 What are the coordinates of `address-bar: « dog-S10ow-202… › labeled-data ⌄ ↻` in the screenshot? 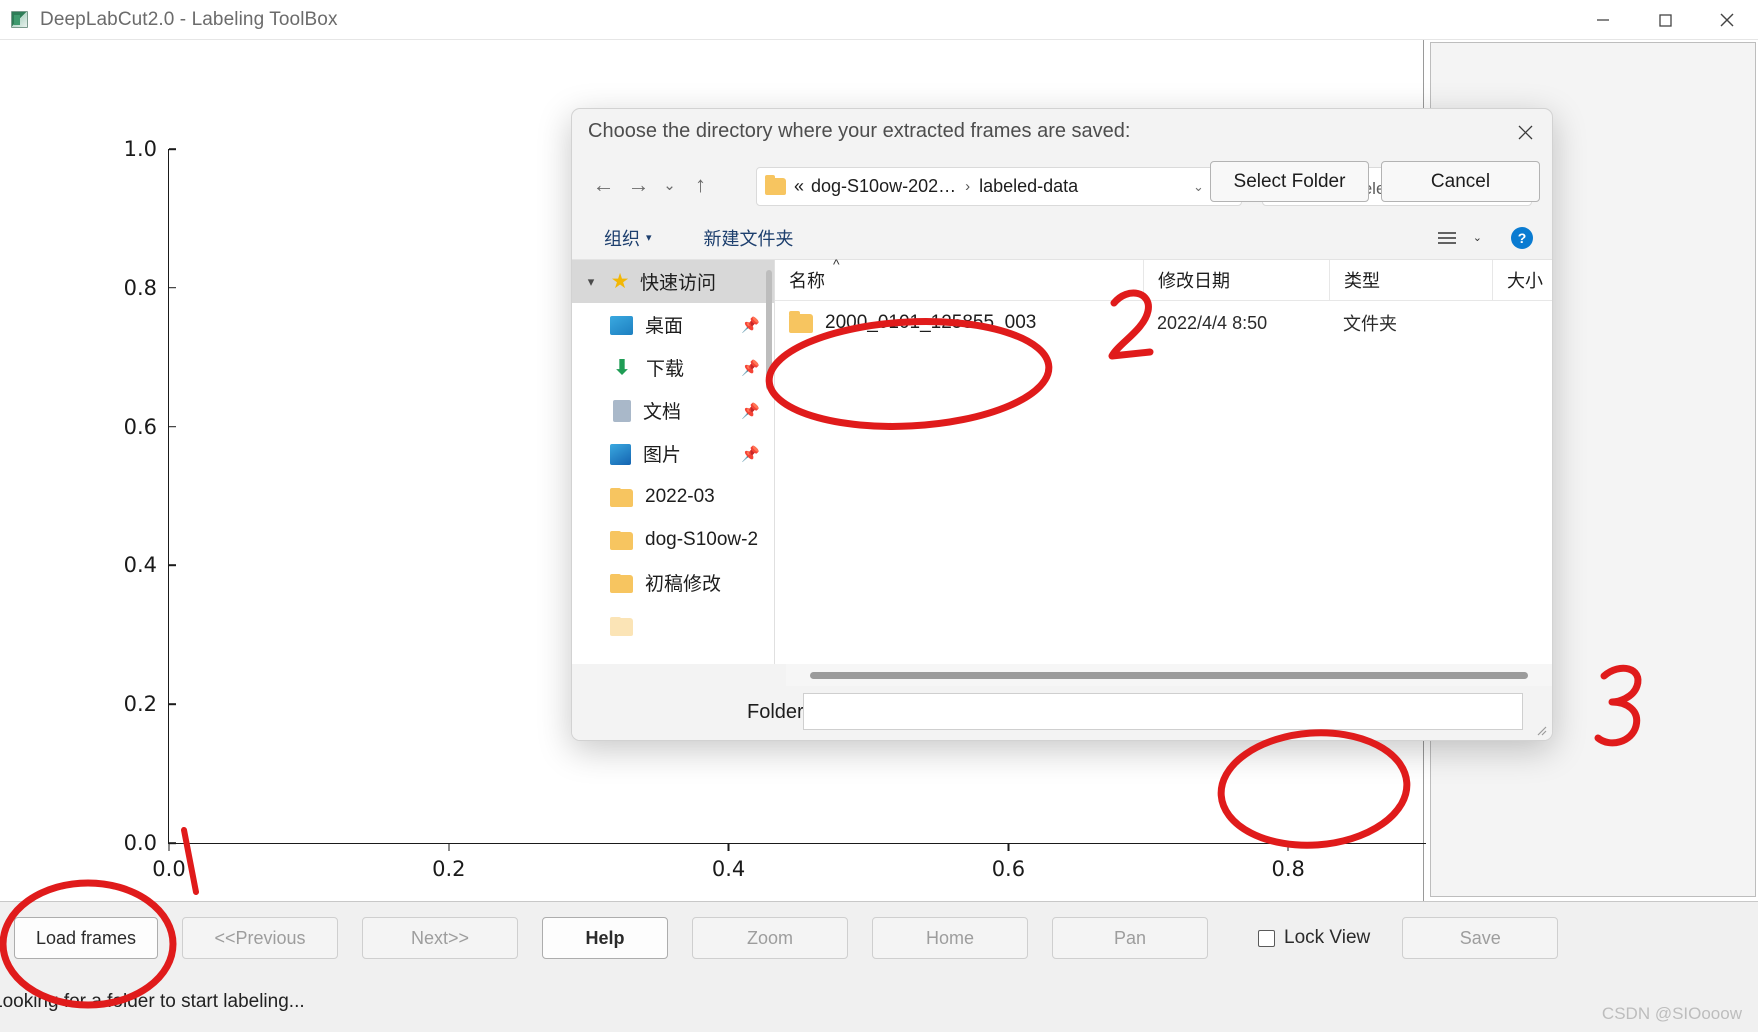 It's located at (999, 186).